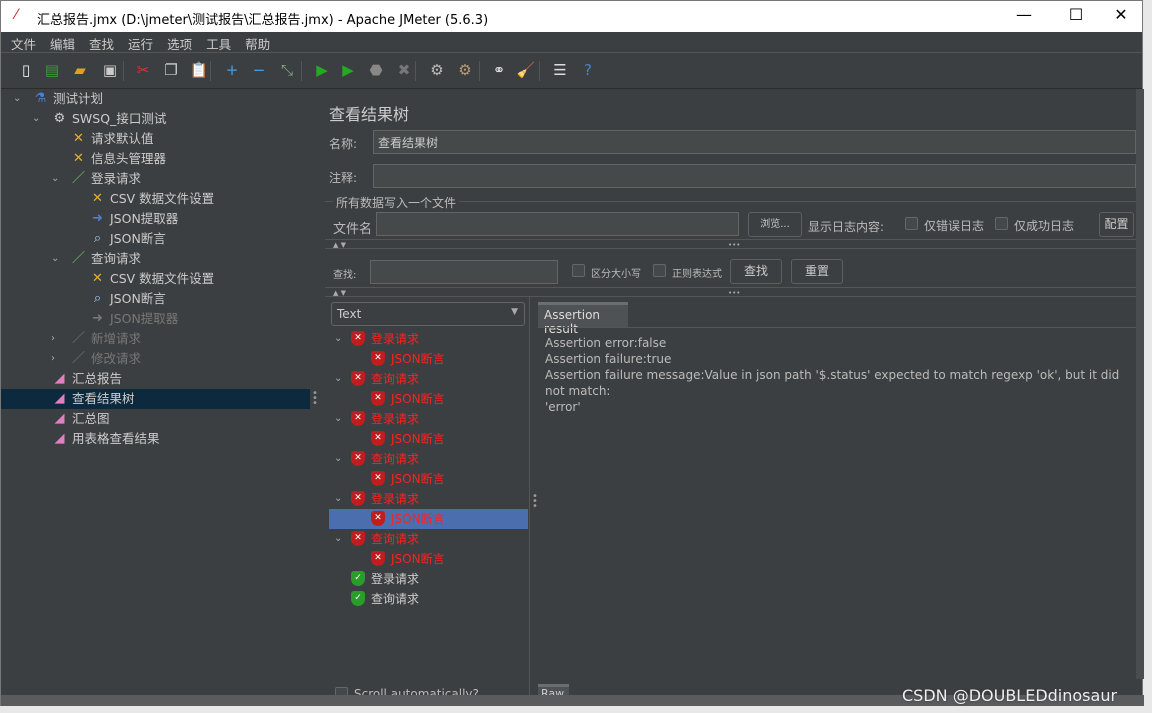  I want to click on result-item: ✓ 登录请求, so click(428, 579).